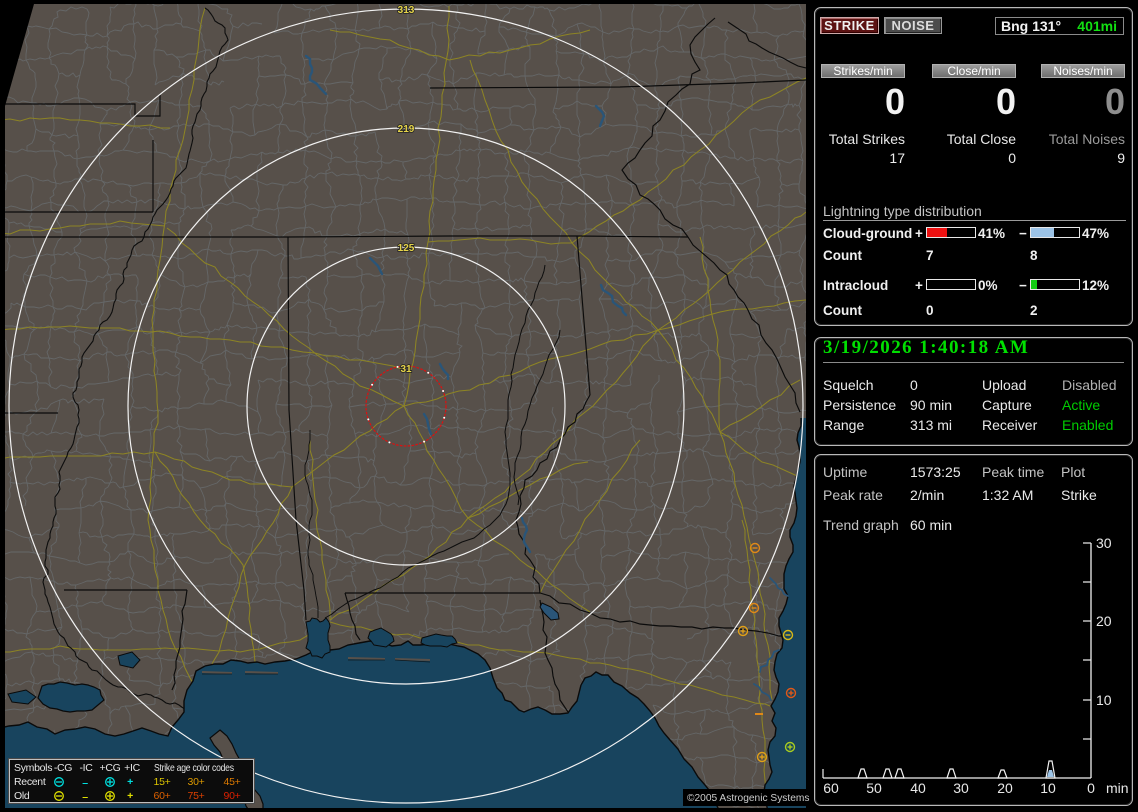 The height and width of the screenshot is (812, 1138). I want to click on svg-text: 60, so click(831, 788).